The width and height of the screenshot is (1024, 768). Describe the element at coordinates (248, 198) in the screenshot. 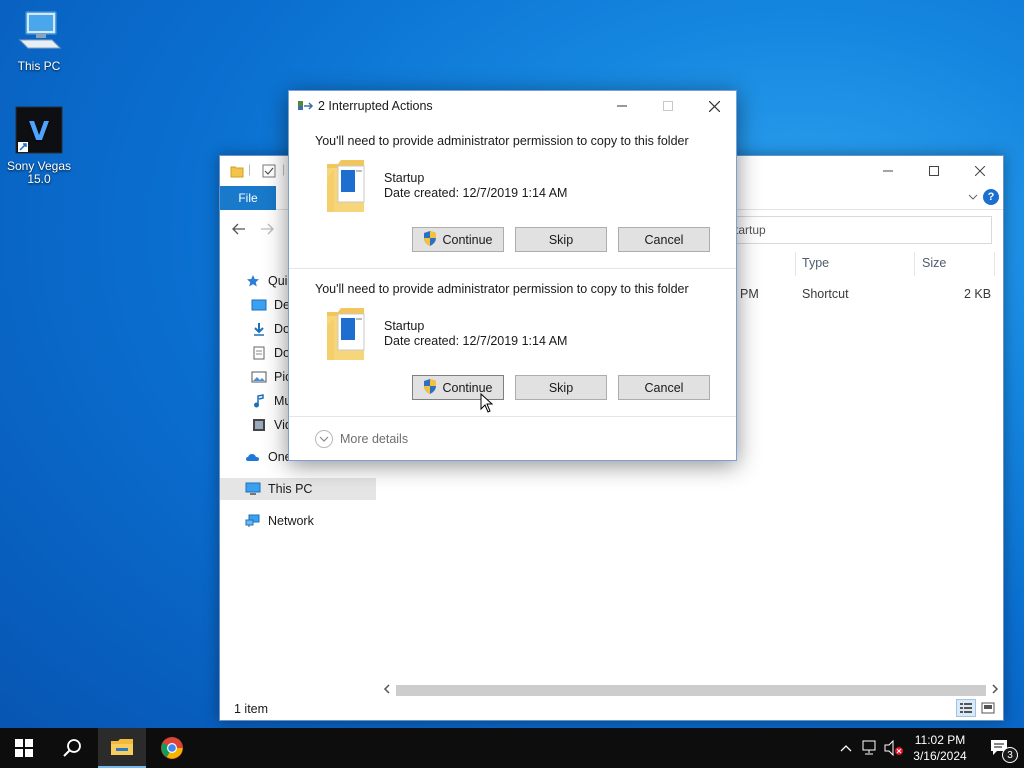

I see `file-tab: File` at that location.